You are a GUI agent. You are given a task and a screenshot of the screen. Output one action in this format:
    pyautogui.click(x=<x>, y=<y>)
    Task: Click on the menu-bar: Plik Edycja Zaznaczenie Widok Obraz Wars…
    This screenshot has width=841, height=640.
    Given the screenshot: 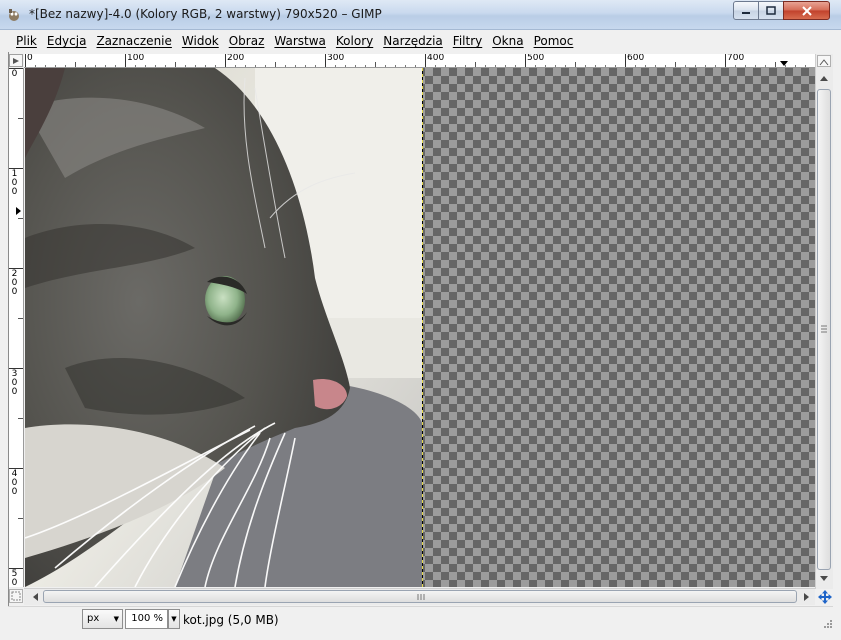 What is the action you would take?
    pyautogui.click(x=420, y=41)
    